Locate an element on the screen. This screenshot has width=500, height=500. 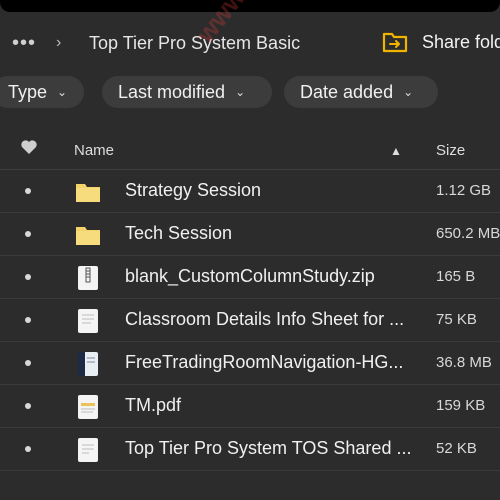
table-row: FreeTradingRoomNavigation-HG... 36.8 MB is located at coordinates (250, 363).